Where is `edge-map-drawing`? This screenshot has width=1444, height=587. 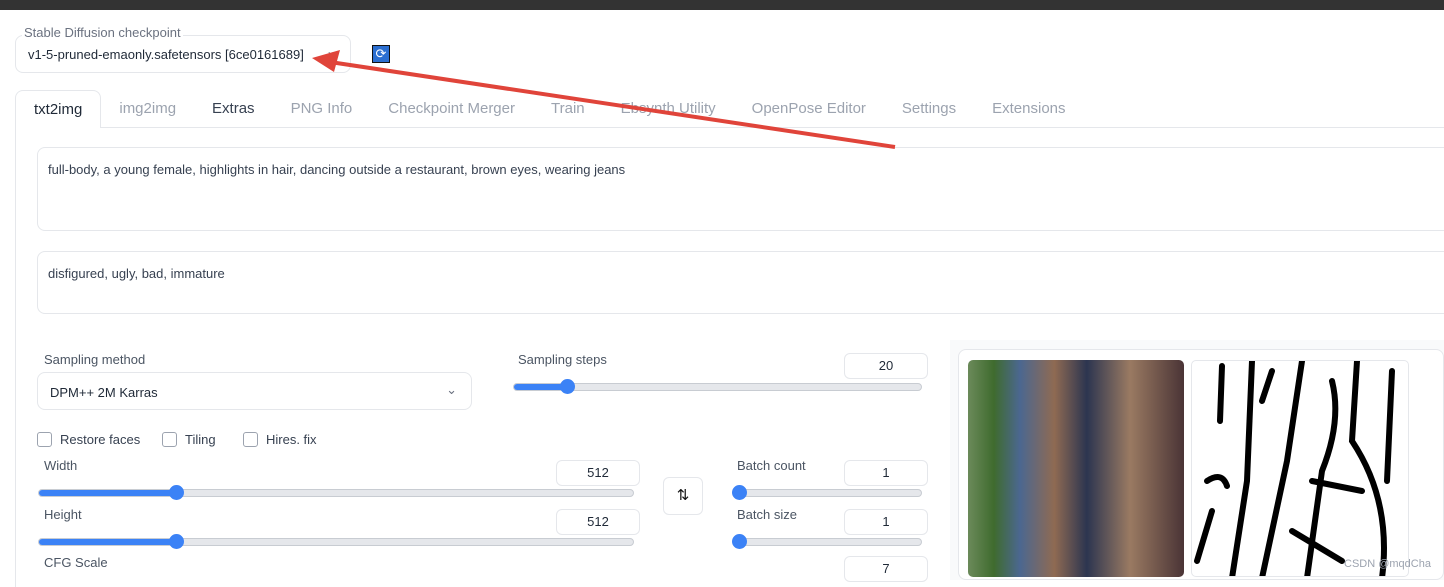 edge-map-drawing is located at coordinates (1294, 468).